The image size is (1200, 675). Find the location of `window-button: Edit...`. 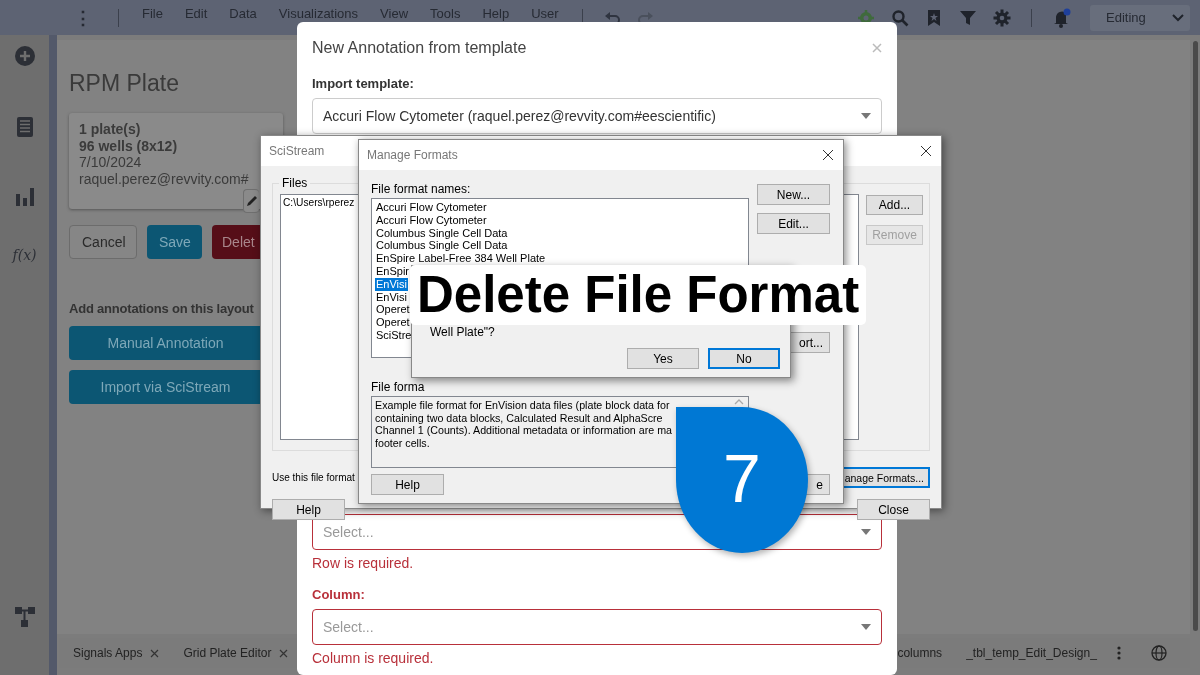

window-button: Edit... is located at coordinates (793, 223).